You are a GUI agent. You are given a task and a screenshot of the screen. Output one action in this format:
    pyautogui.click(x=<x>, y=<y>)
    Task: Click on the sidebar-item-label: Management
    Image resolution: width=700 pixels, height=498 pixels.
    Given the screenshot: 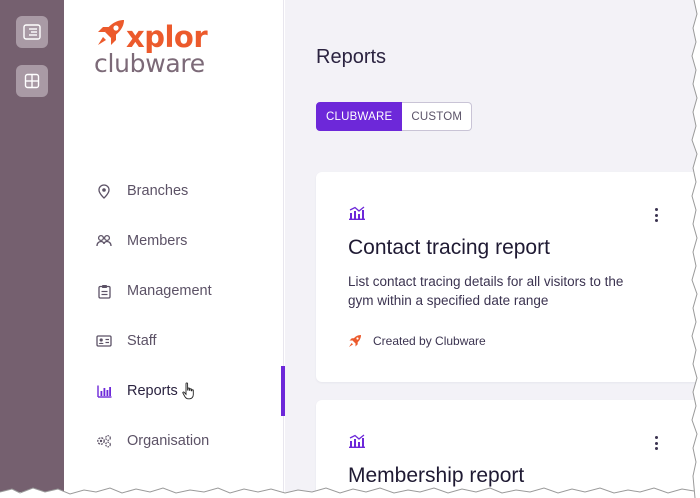 What is the action you would take?
    pyautogui.click(x=169, y=291)
    